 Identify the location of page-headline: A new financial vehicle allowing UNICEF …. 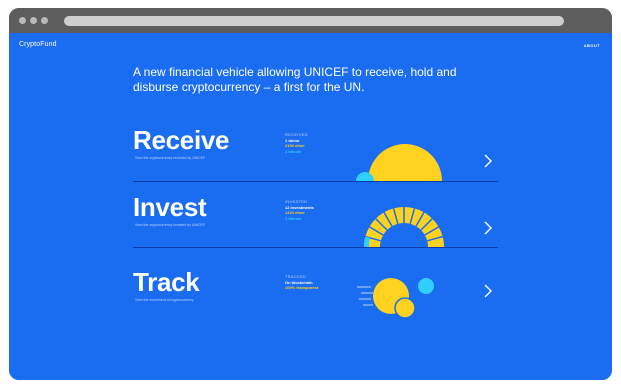
(295, 79).